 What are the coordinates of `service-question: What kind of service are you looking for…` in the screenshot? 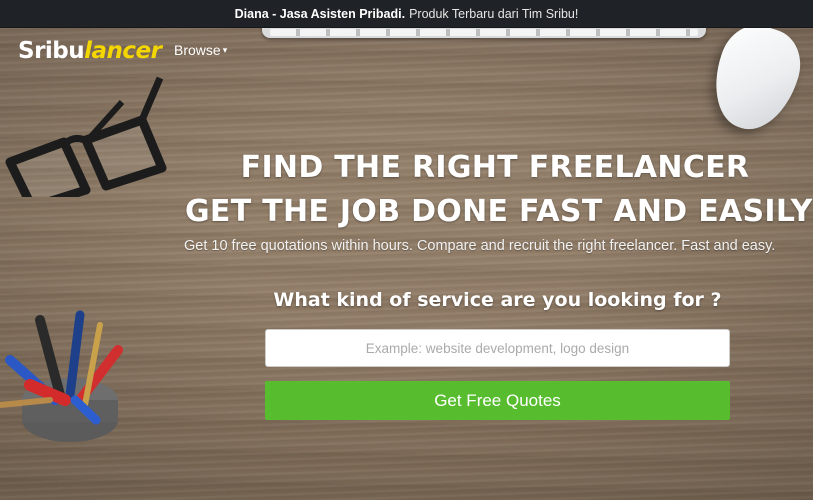 It's located at (497, 300).